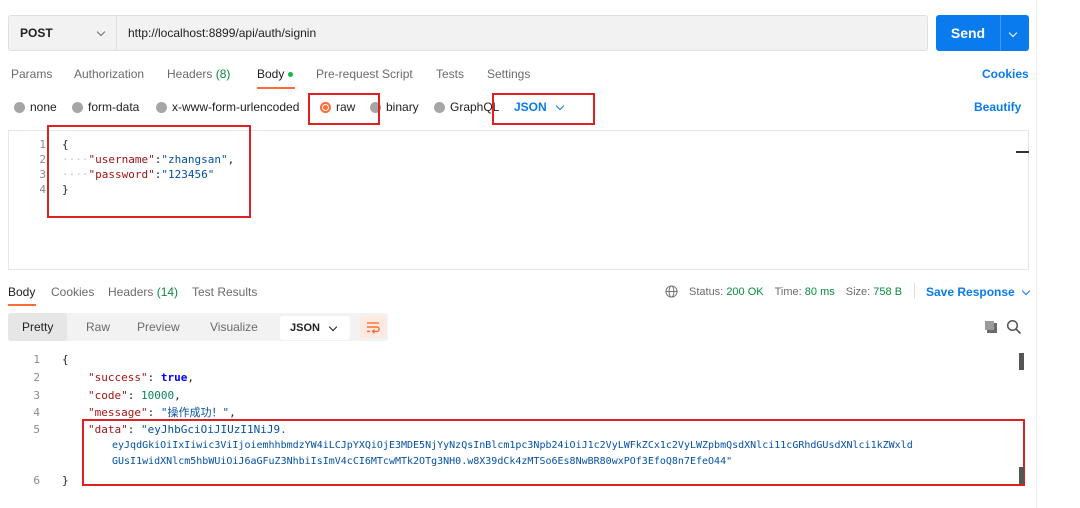 This screenshot has height=508, width=1080. I want to click on response-tab-test-results: Test Results, so click(224, 292).